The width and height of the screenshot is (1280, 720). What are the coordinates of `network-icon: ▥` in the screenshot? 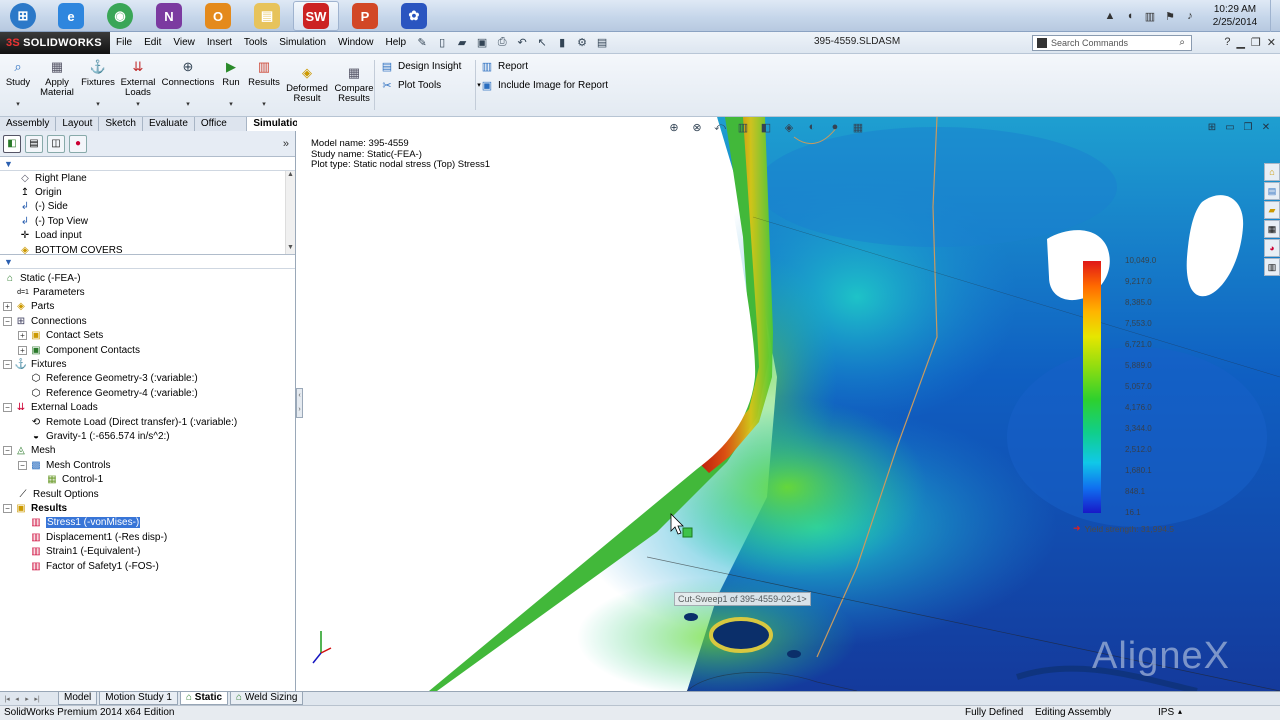 It's located at (1150, 16).